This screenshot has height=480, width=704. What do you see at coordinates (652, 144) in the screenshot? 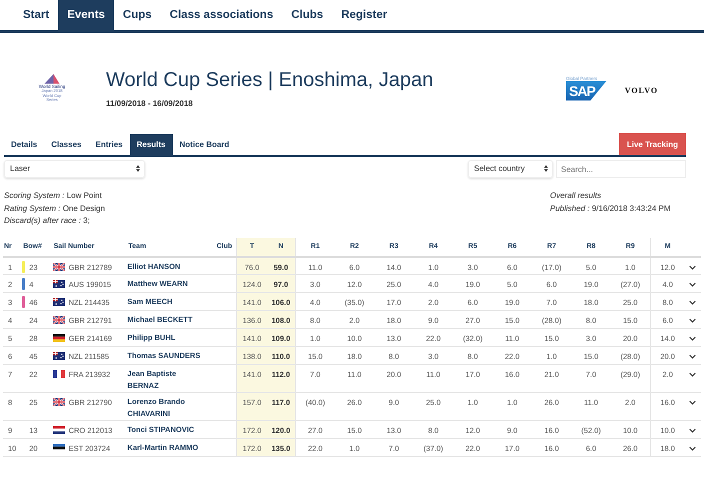
I see `live-tracking-button: Live Tracking` at bounding box center [652, 144].